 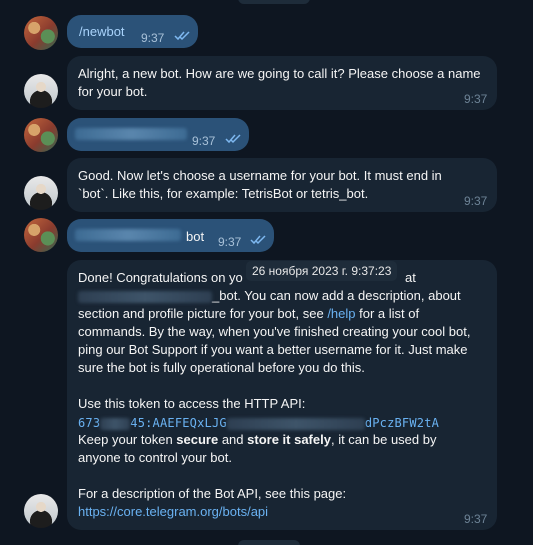 What do you see at coordinates (341, 313) in the screenshot?
I see `help-command-link: /help` at bounding box center [341, 313].